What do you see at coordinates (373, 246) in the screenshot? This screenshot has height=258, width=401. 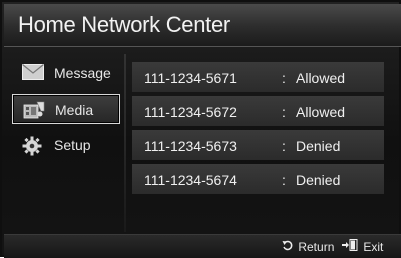 I see `exit-label: Exit` at bounding box center [373, 246].